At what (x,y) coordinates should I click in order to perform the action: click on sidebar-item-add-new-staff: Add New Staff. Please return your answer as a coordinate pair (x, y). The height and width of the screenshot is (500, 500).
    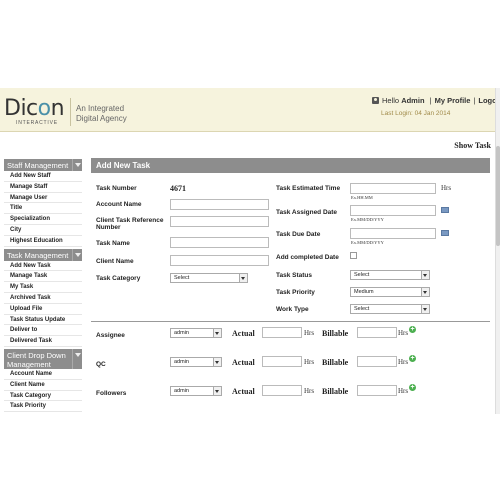
    Looking at the image, I should click on (43, 176).